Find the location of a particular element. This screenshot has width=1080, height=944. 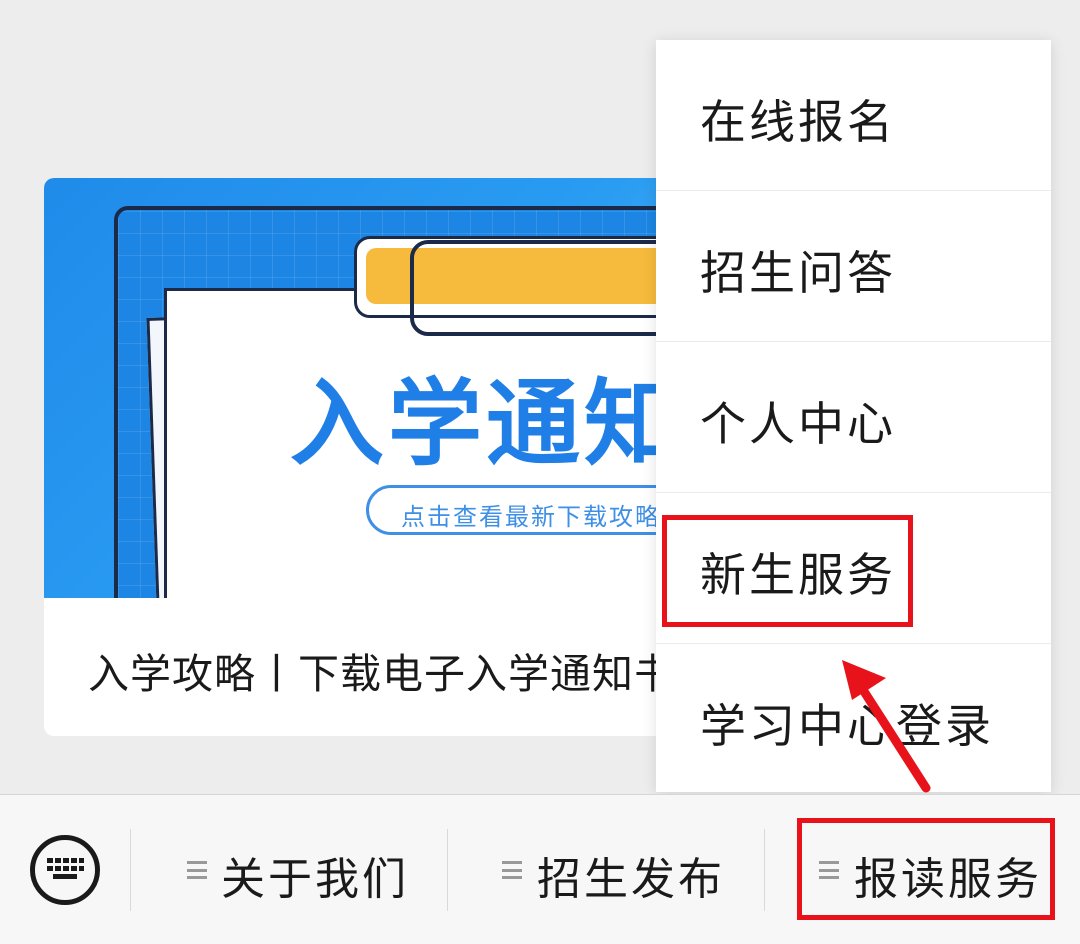

menu-item-online-signup: 在线报名 is located at coordinates (853, 115).